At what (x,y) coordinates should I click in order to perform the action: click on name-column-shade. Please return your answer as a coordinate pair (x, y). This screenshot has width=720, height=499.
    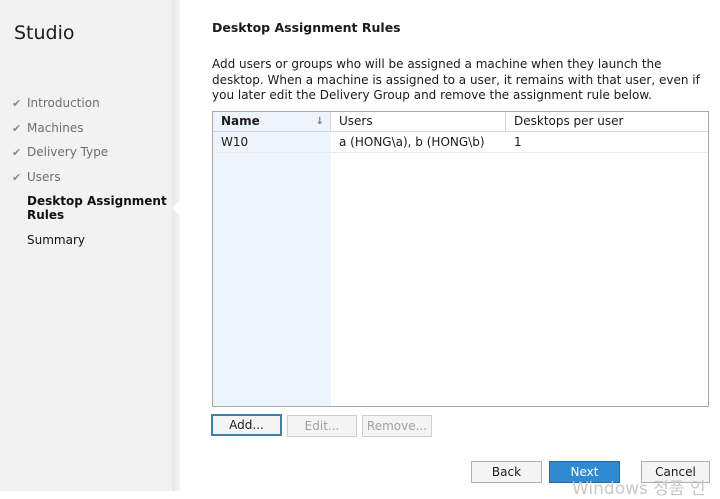
    Looking at the image, I should click on (272, 259).